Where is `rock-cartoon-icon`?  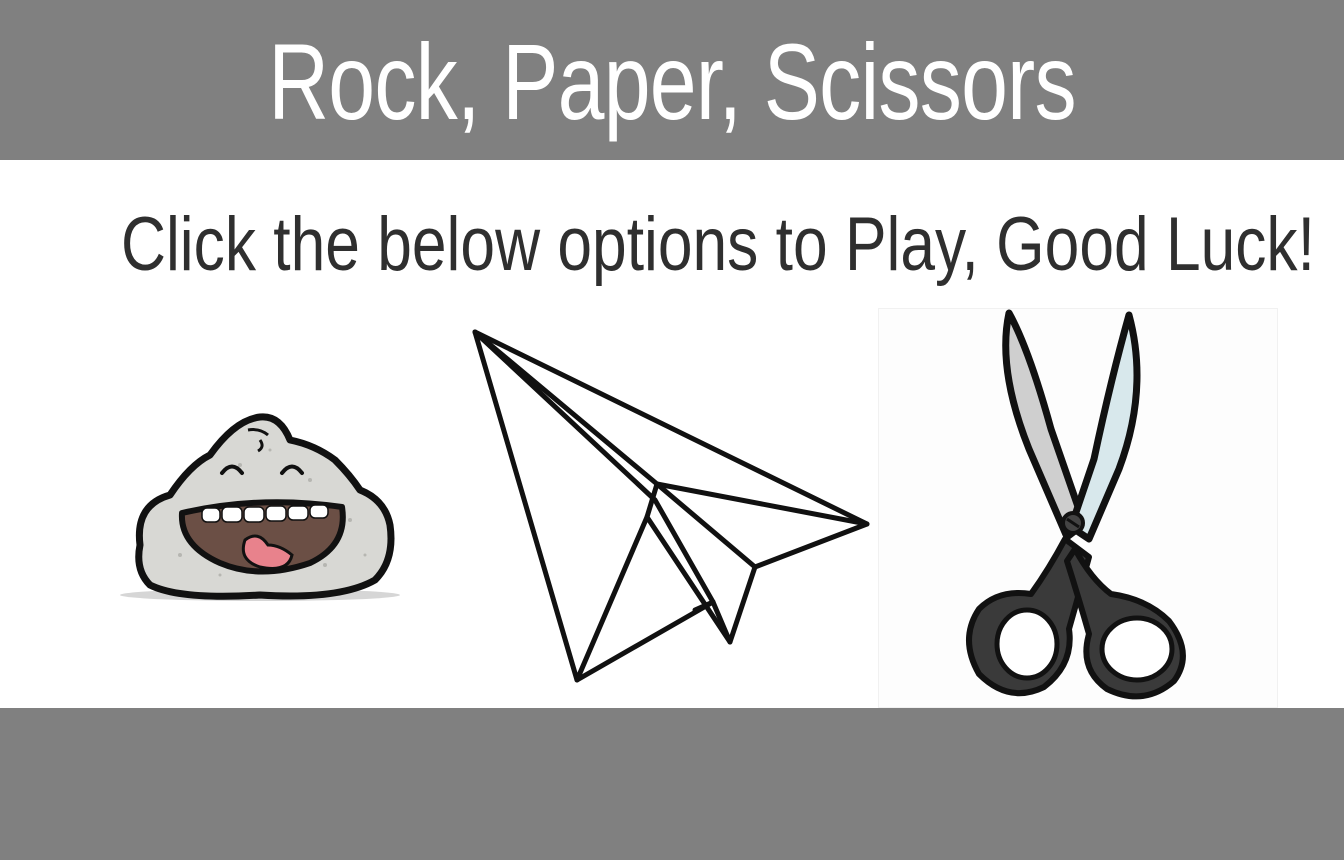
rock-cartoon-icon is located at coordinates (260, 507).